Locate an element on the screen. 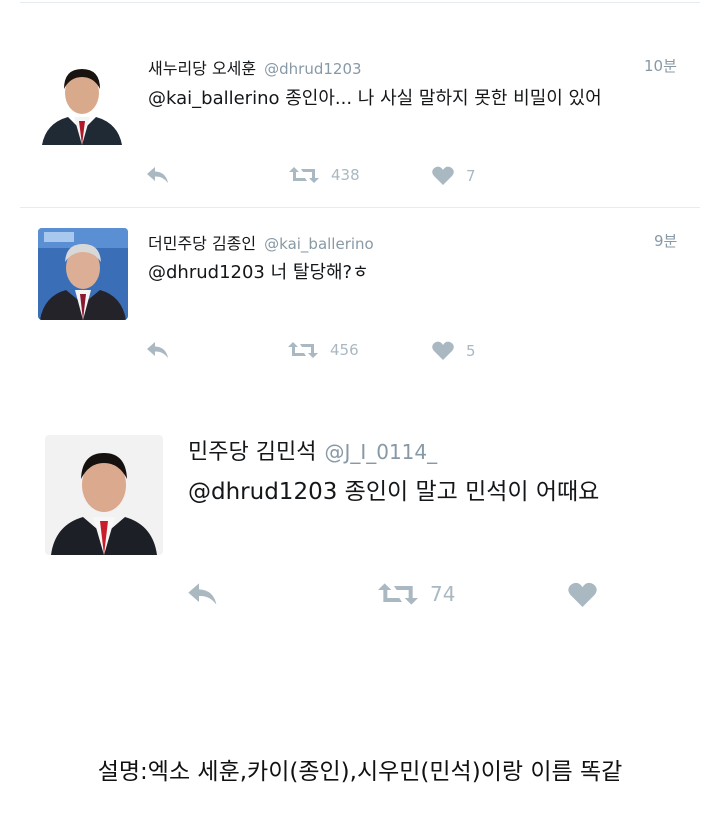 Image resolution: width=720 pixels, height=840 pixels. tweet-timestamp: 9분 is located at coordinates (665, 240).